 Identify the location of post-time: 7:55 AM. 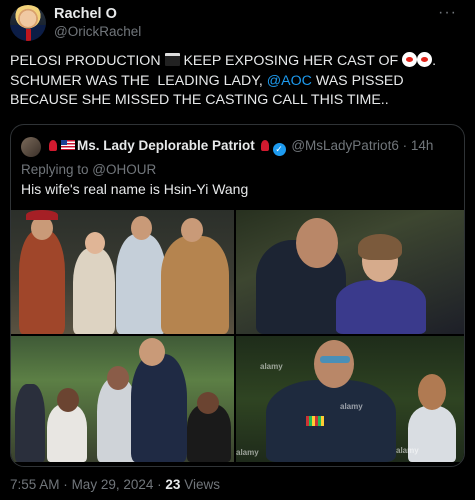
(35, 484).